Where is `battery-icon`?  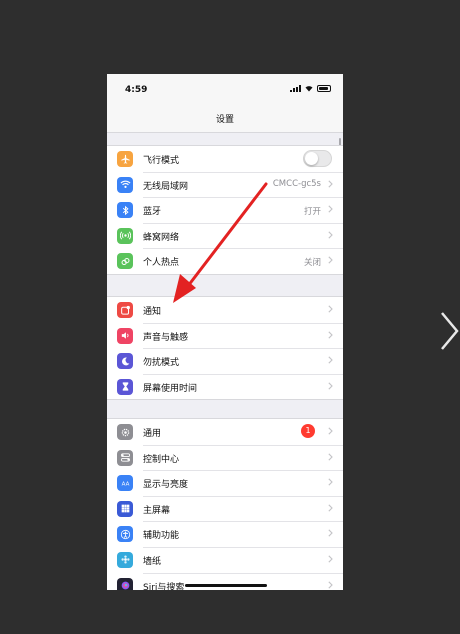
battery-icon is located at coordinates (324, 88).